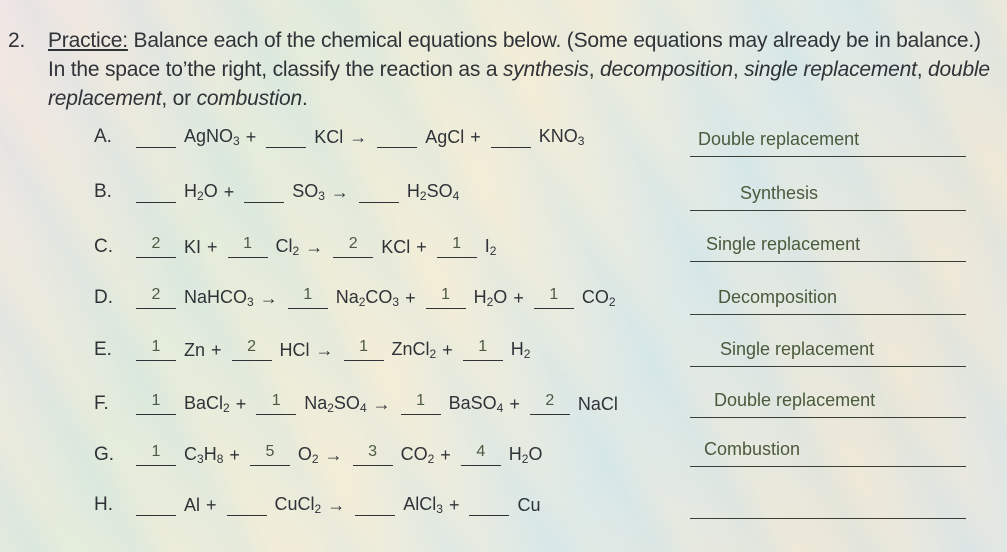 This screenshot has height=552, width=1007. I want to click on equation-letter: E., so click(103, 349).